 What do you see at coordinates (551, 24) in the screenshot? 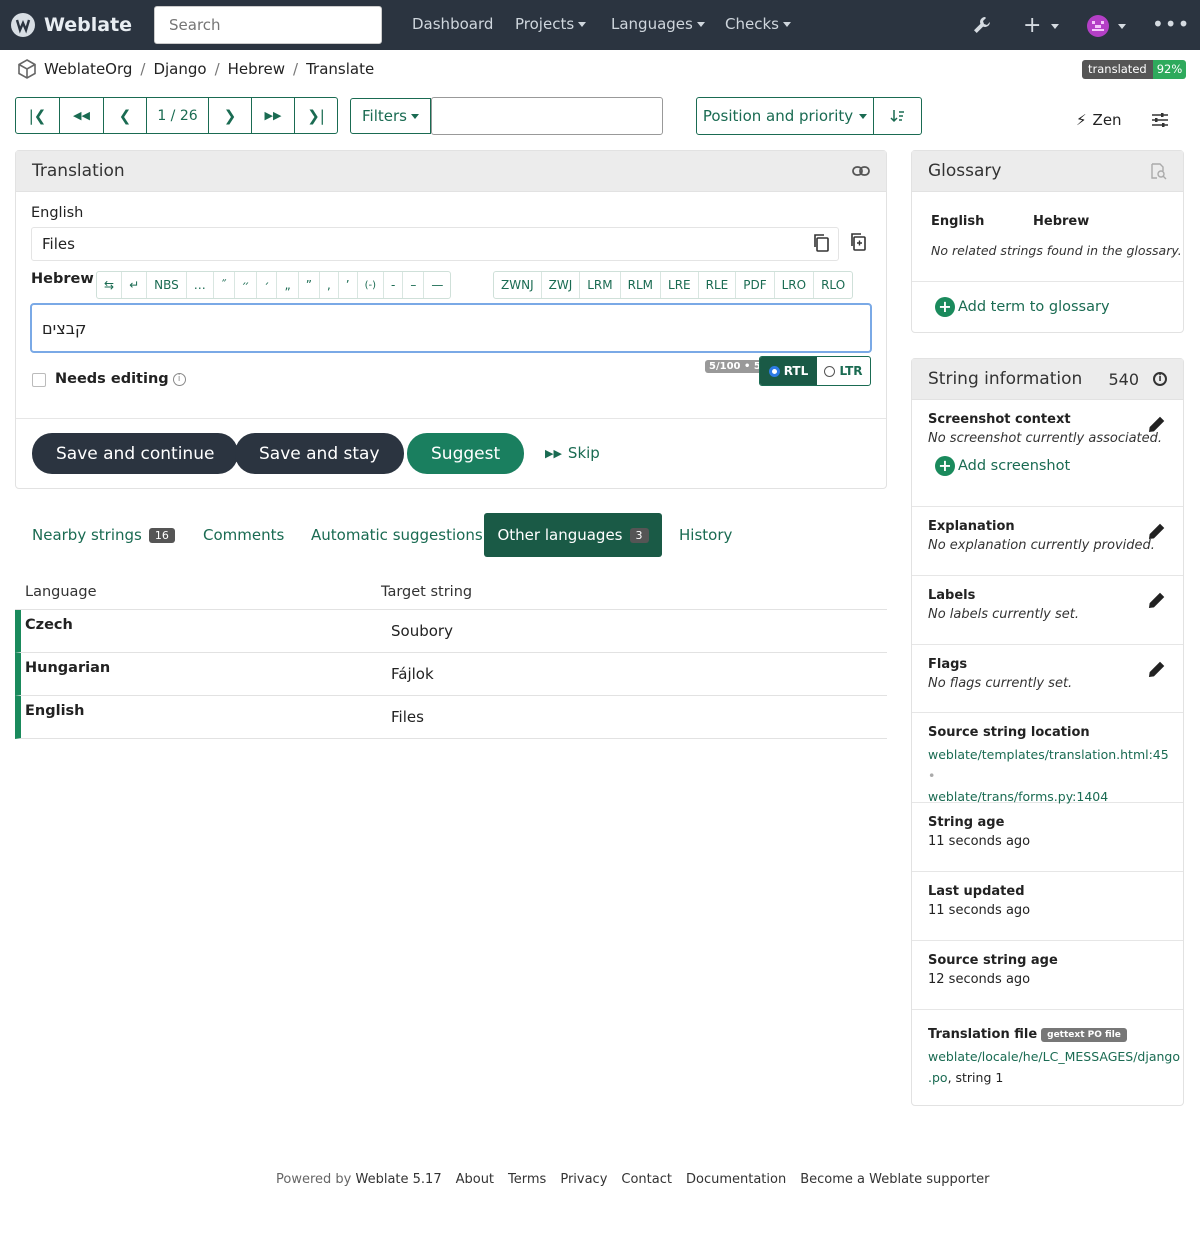
I see `nav-projects: Projects` at bounding box center [551, 24].